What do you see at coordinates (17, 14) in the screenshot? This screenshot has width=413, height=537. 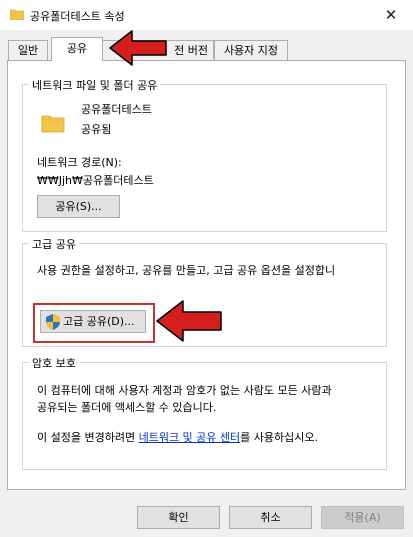 I see `folder-icon` at bounding box center [17, 14].